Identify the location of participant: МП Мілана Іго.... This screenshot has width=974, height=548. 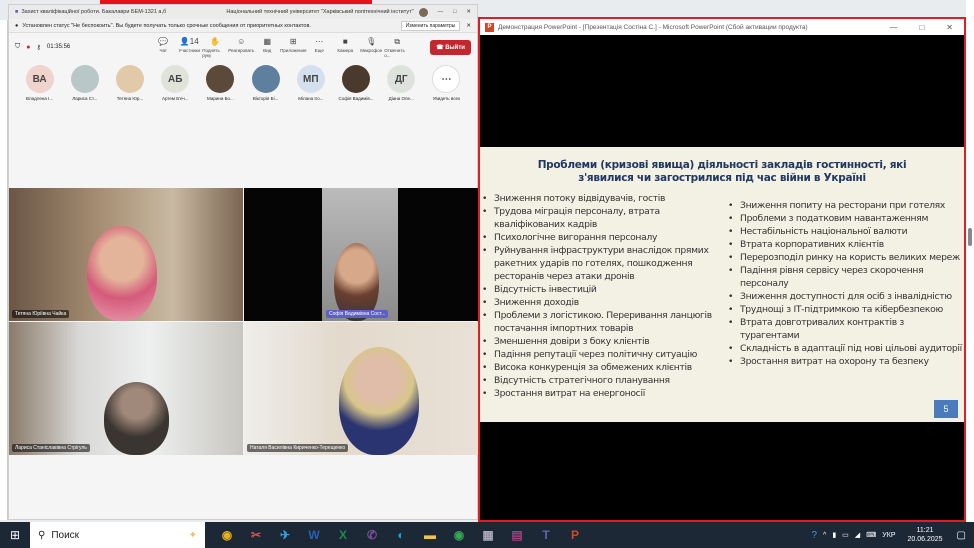
(310, 83).